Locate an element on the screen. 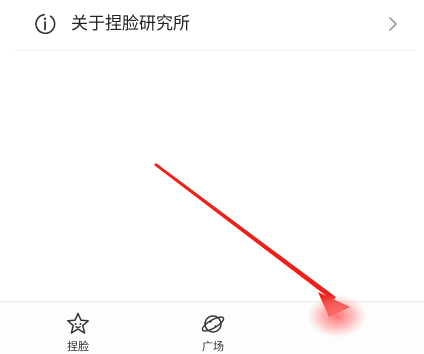  chevron-right-icon is located at coordinates (393, 24).